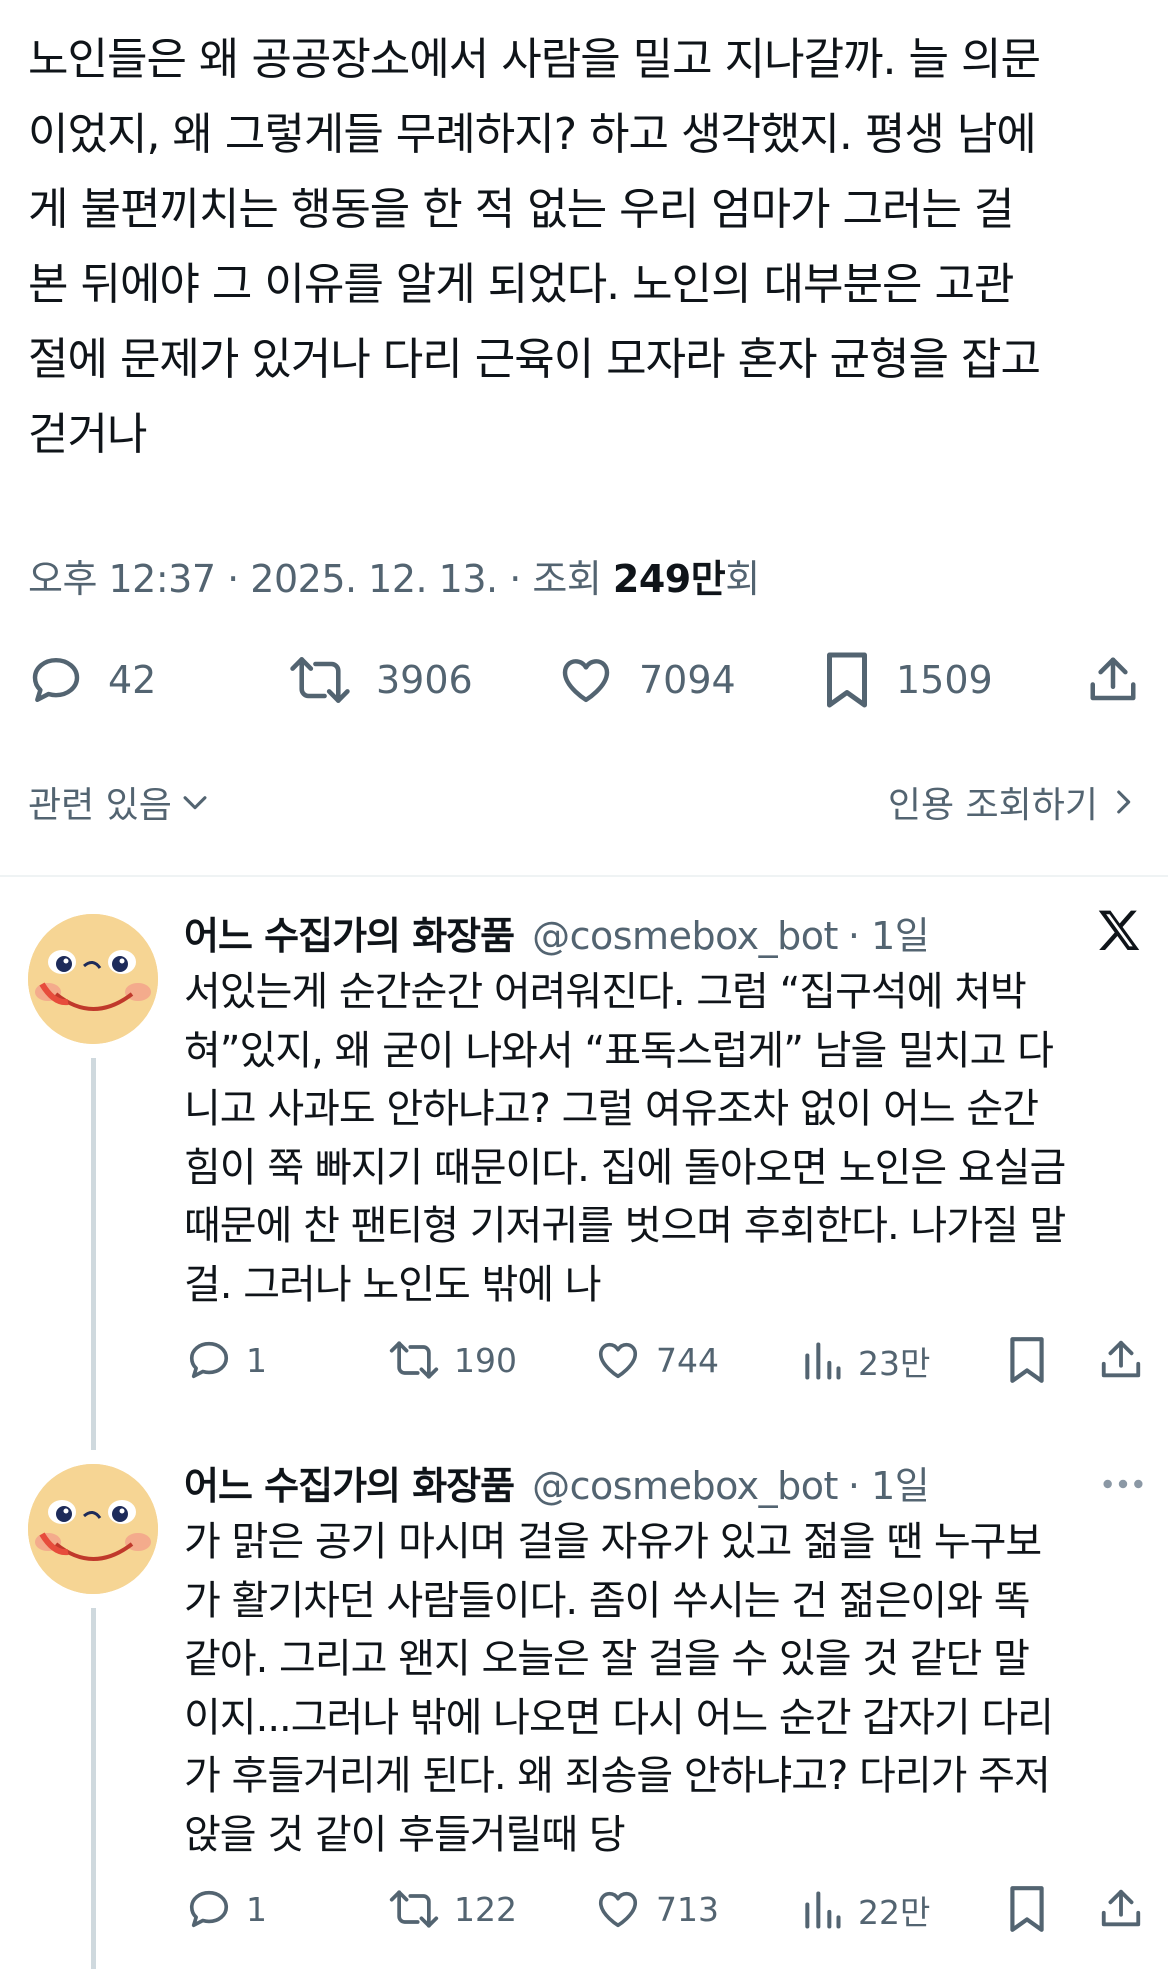 The height and width of the screenshot is (1969, 1168). I want to click on section-divider, so click(584, 876).